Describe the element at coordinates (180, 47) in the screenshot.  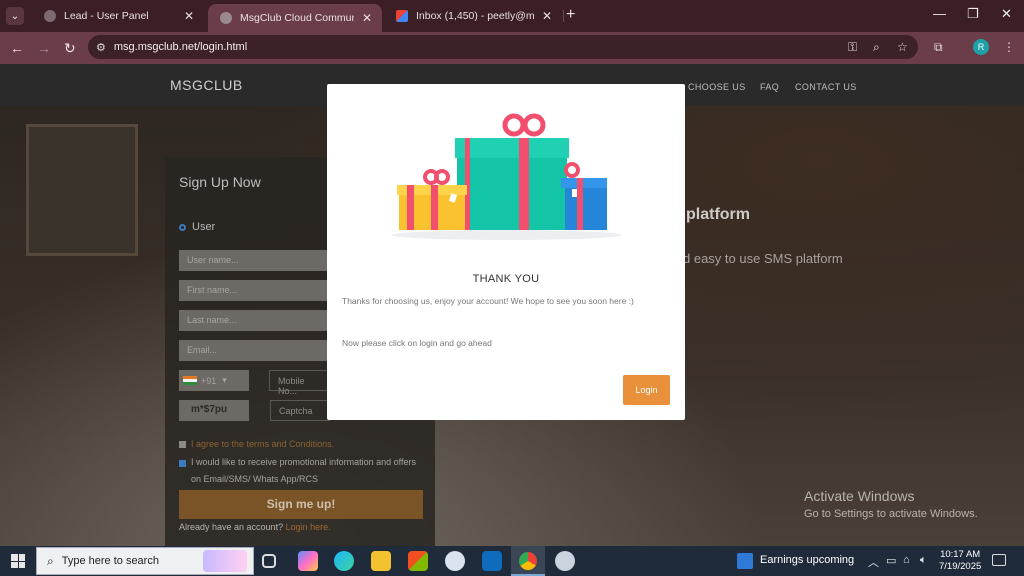
I see `url-text: msg.msgclub.net/login.html` at that location.